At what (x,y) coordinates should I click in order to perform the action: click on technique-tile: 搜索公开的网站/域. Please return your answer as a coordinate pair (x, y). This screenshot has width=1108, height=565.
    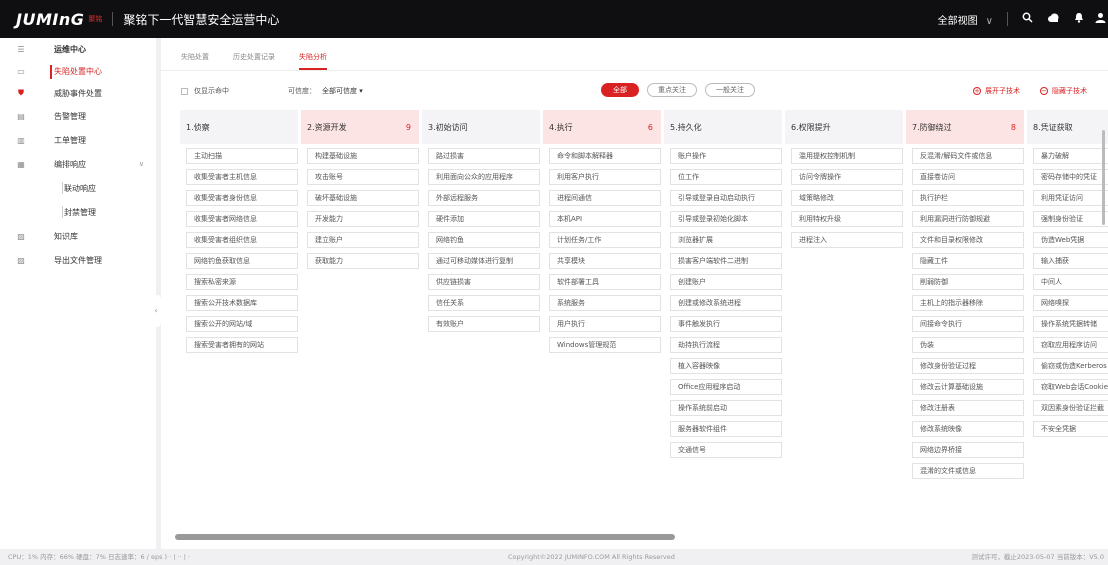
    Looking at the image, I should click on (242, 324).